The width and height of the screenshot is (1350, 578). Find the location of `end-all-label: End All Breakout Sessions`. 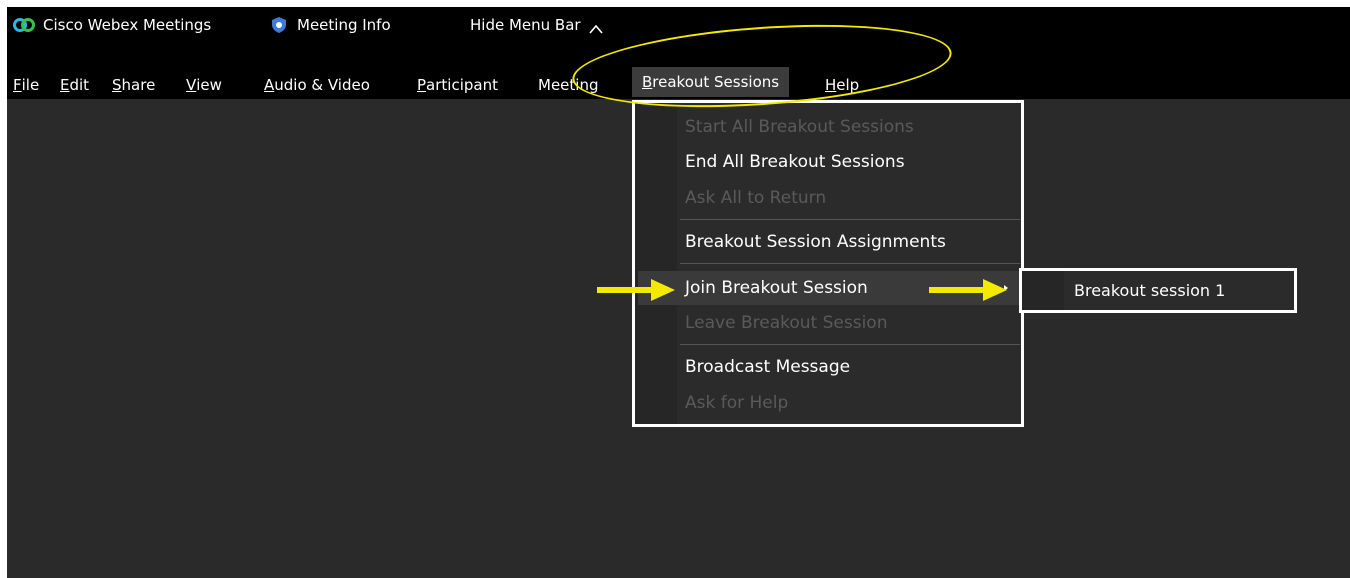

end-all-label: End All Breakout Sessions is located at coordinates (795, 162).